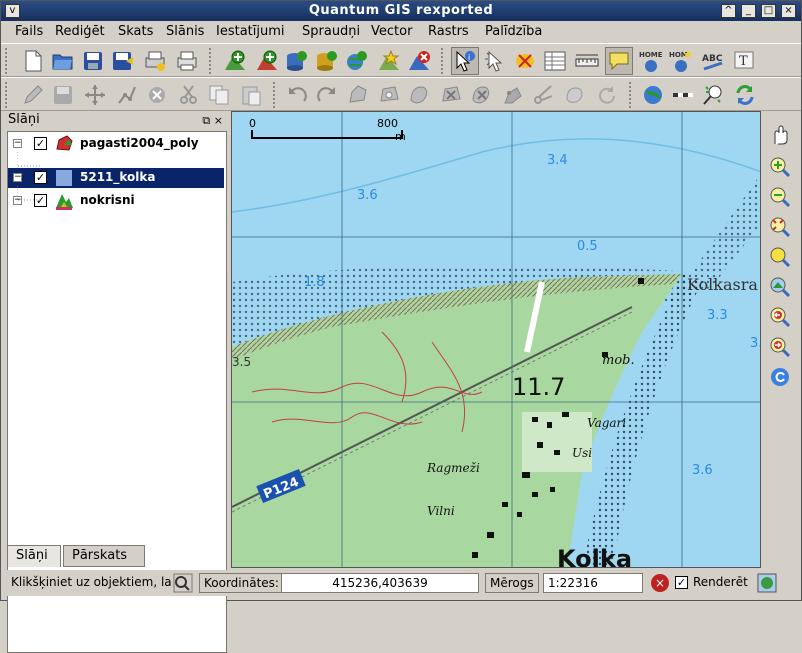 The height and width of the screenshot is (653, 802). What do you see at coordinates (780, 287) in the screenshot?
I see `zoom-to-layer-icon` at bounding box center [780, 287].